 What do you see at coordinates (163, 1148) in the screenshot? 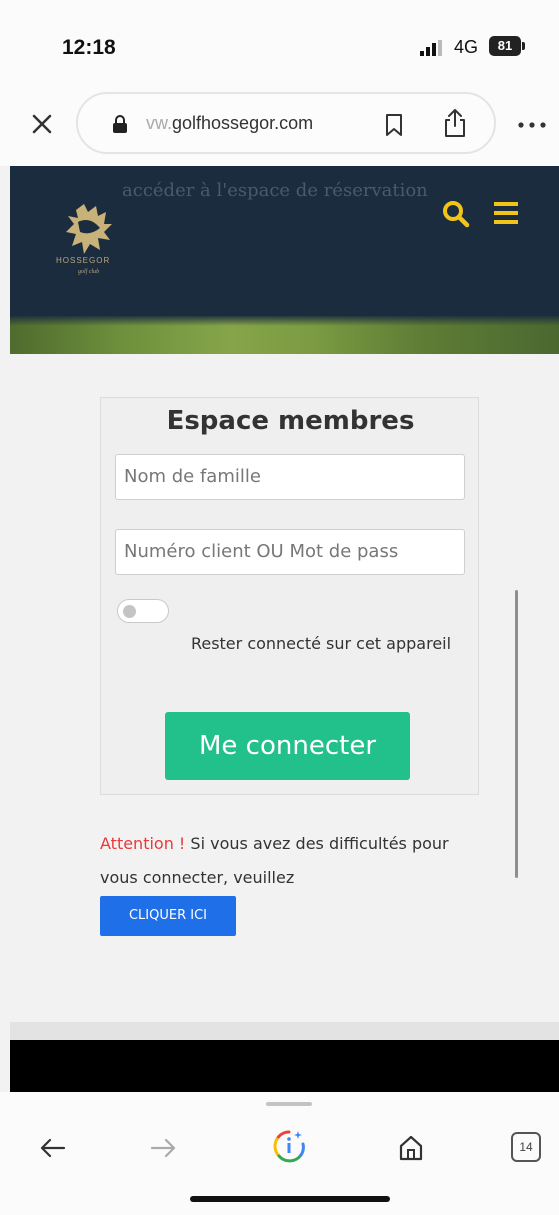
I see `forward-arrow-icon` at bounding box center [163, 1148].